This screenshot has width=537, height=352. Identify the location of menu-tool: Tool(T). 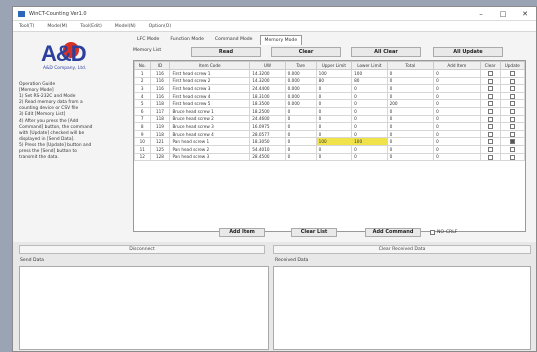
(26, 26).